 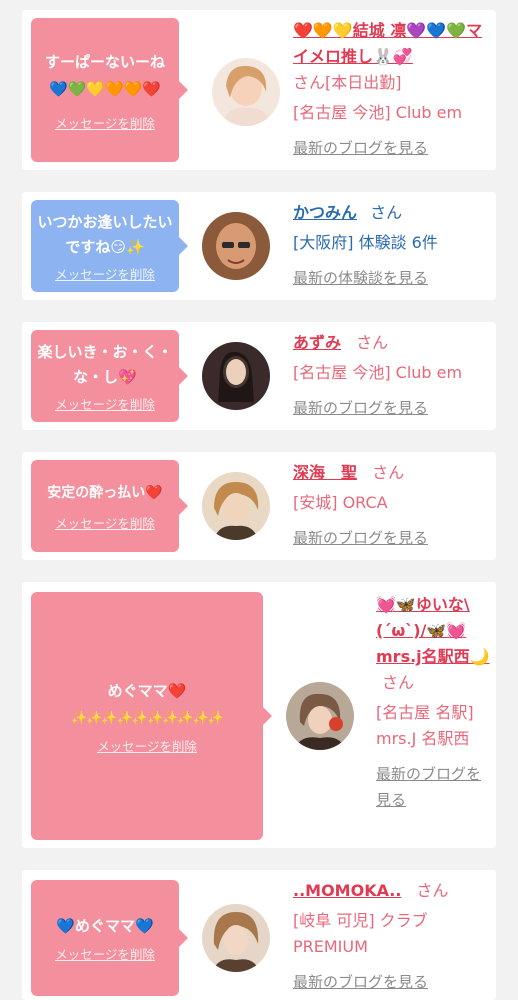 I want to click on message-text: すーぱーないーね💙💚💛🧡🧡❤️, so click(x=104, y=75).